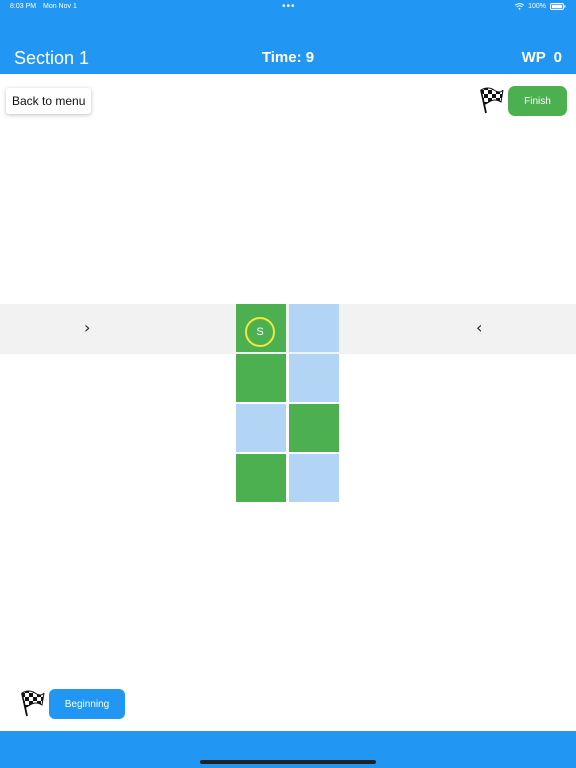 This screenshot has width=576, height=768. What do you see at coordinates (537, 6) in the screenshot?
I see `battery-percent: 100%` at bounding box center [537, 6].